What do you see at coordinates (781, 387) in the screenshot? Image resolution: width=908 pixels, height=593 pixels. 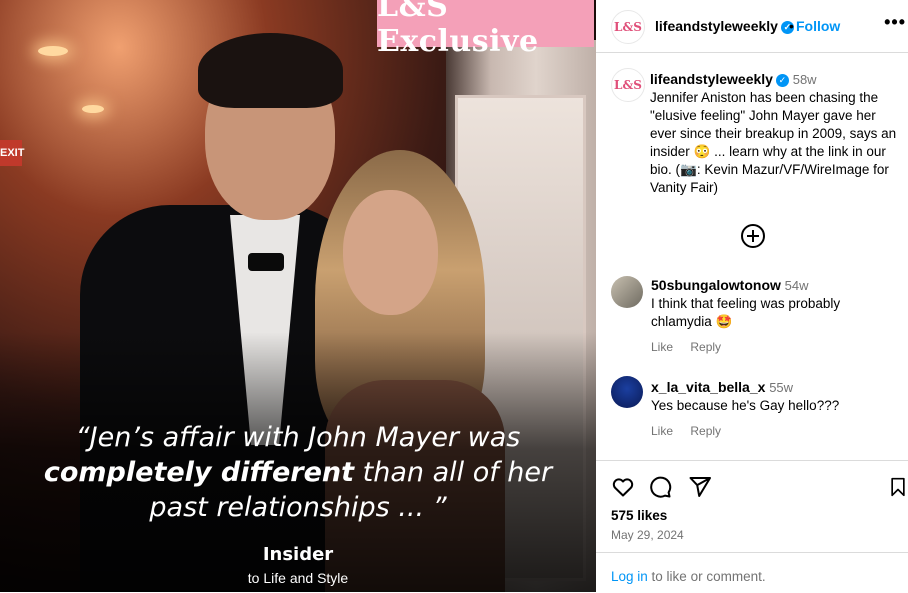 I see `comment-time: 55w` at bounding box center [781, 387].